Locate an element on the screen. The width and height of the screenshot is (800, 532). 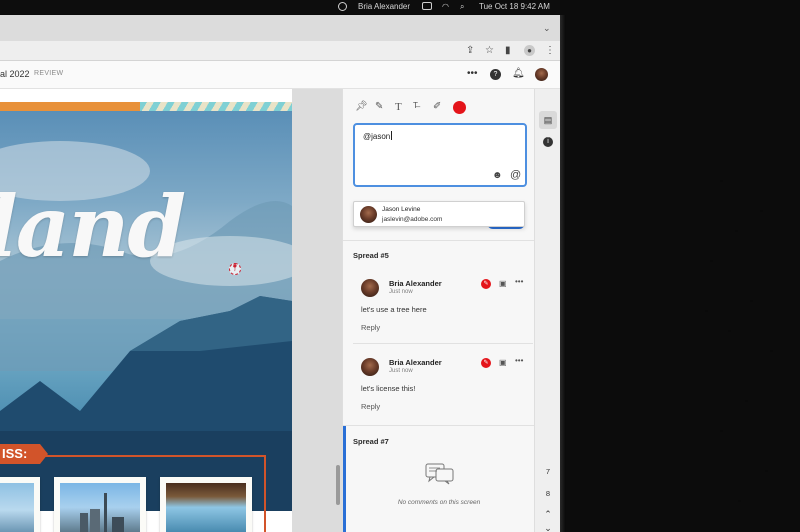
spread-label: Spread #5 is located at coordinates (371, 255).